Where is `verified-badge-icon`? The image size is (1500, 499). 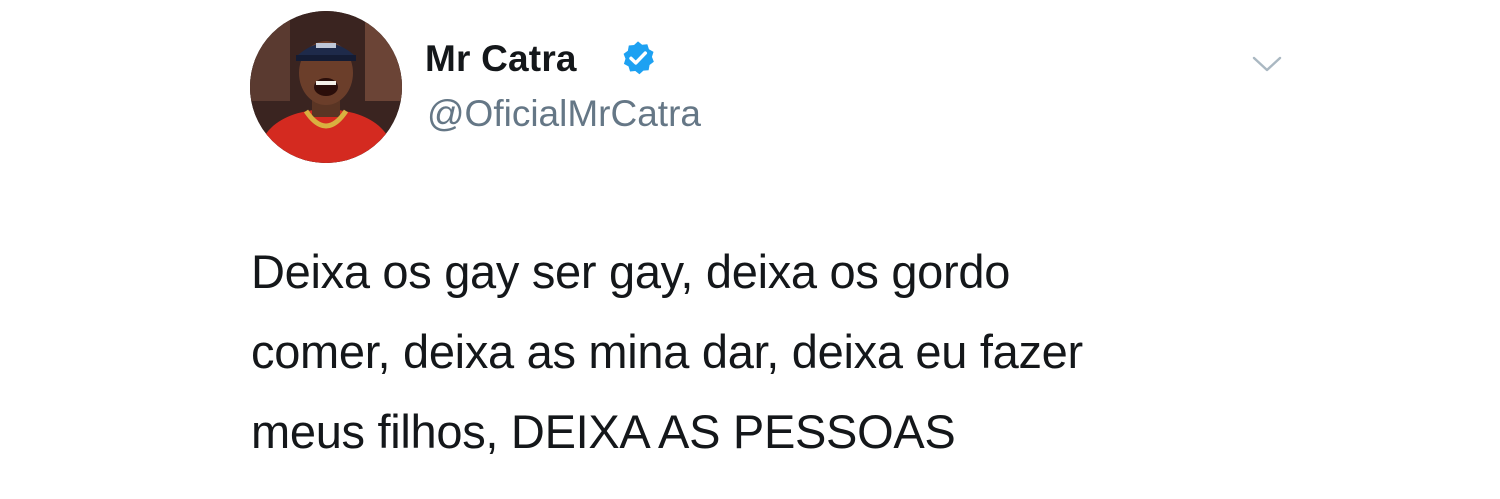
verified-badge-icon is located at coordinates (638, 58).